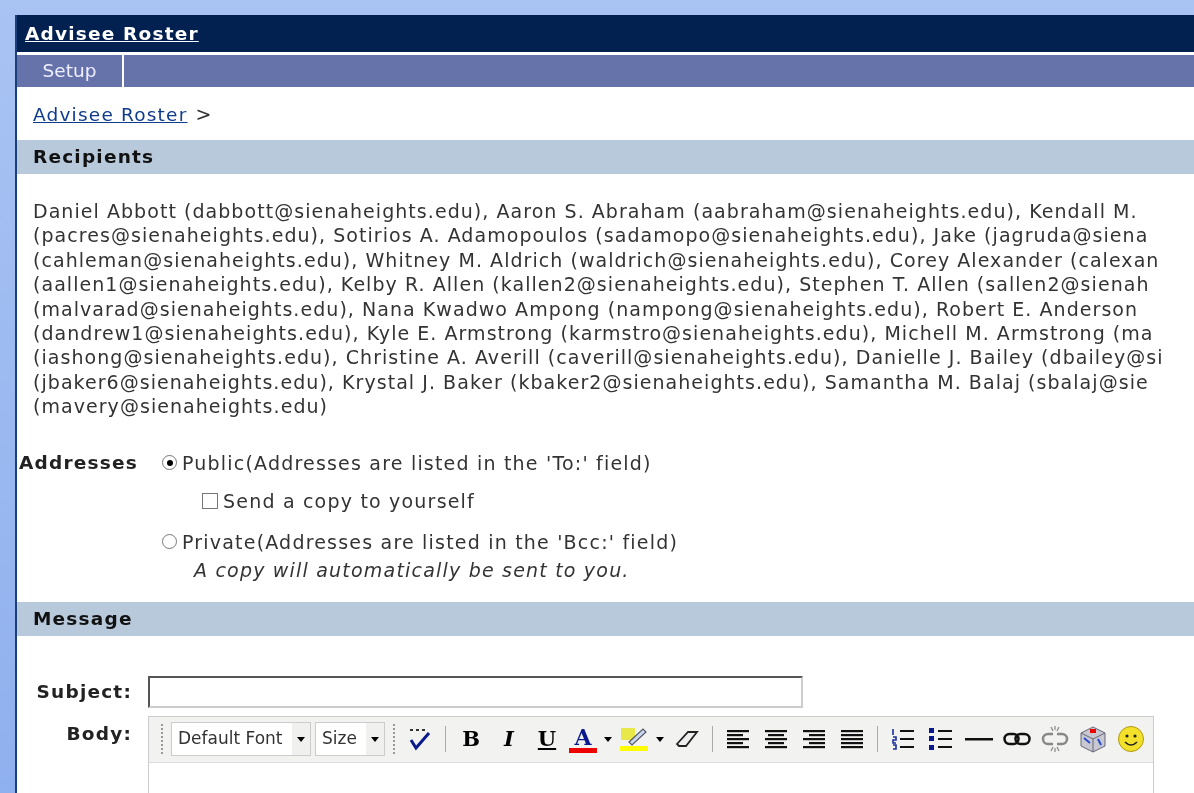 This screenshot has height=793, width=1194. I want to click on recipient-line: (mavery@sienaheights.edu), so click(181, 406).